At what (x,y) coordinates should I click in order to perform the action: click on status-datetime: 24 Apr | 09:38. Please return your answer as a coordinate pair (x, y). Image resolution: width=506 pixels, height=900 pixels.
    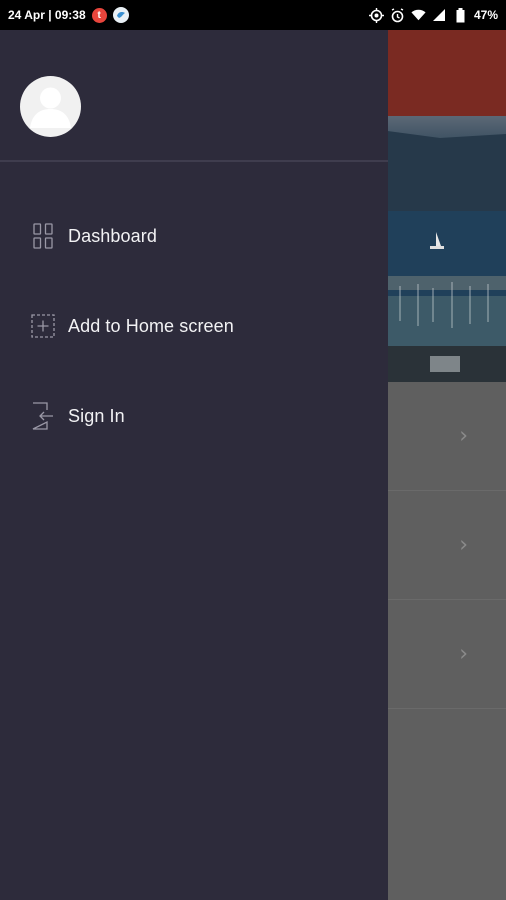
    Looking at the image, I should click on (47, 15).